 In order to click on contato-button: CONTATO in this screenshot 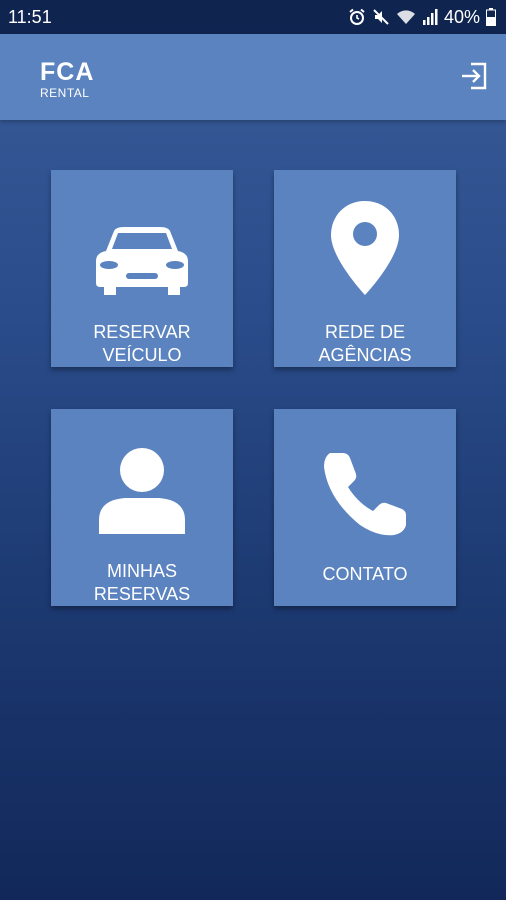, I will do `click(365, 507)`.